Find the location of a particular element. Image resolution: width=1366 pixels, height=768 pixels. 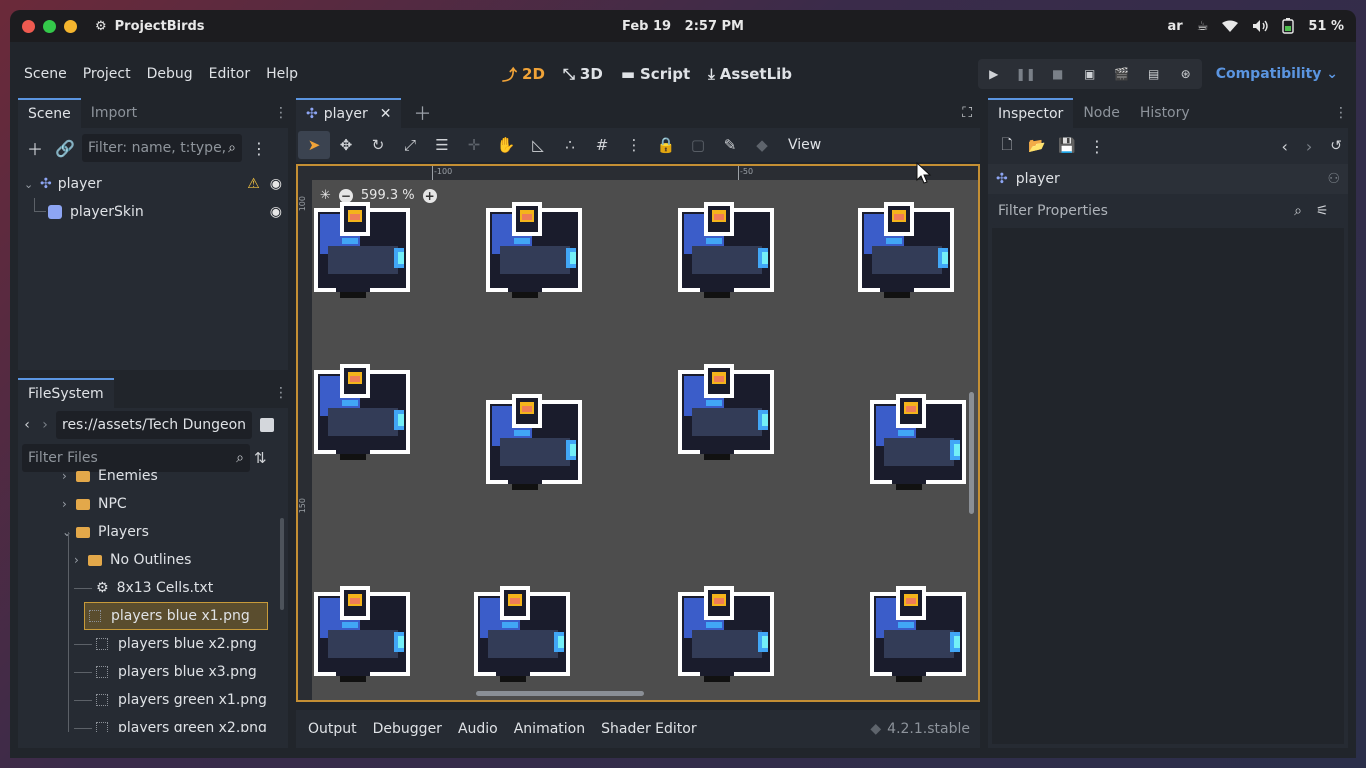

scene-dock-more-icon: ⋮ is located at coordinates (259, 148).